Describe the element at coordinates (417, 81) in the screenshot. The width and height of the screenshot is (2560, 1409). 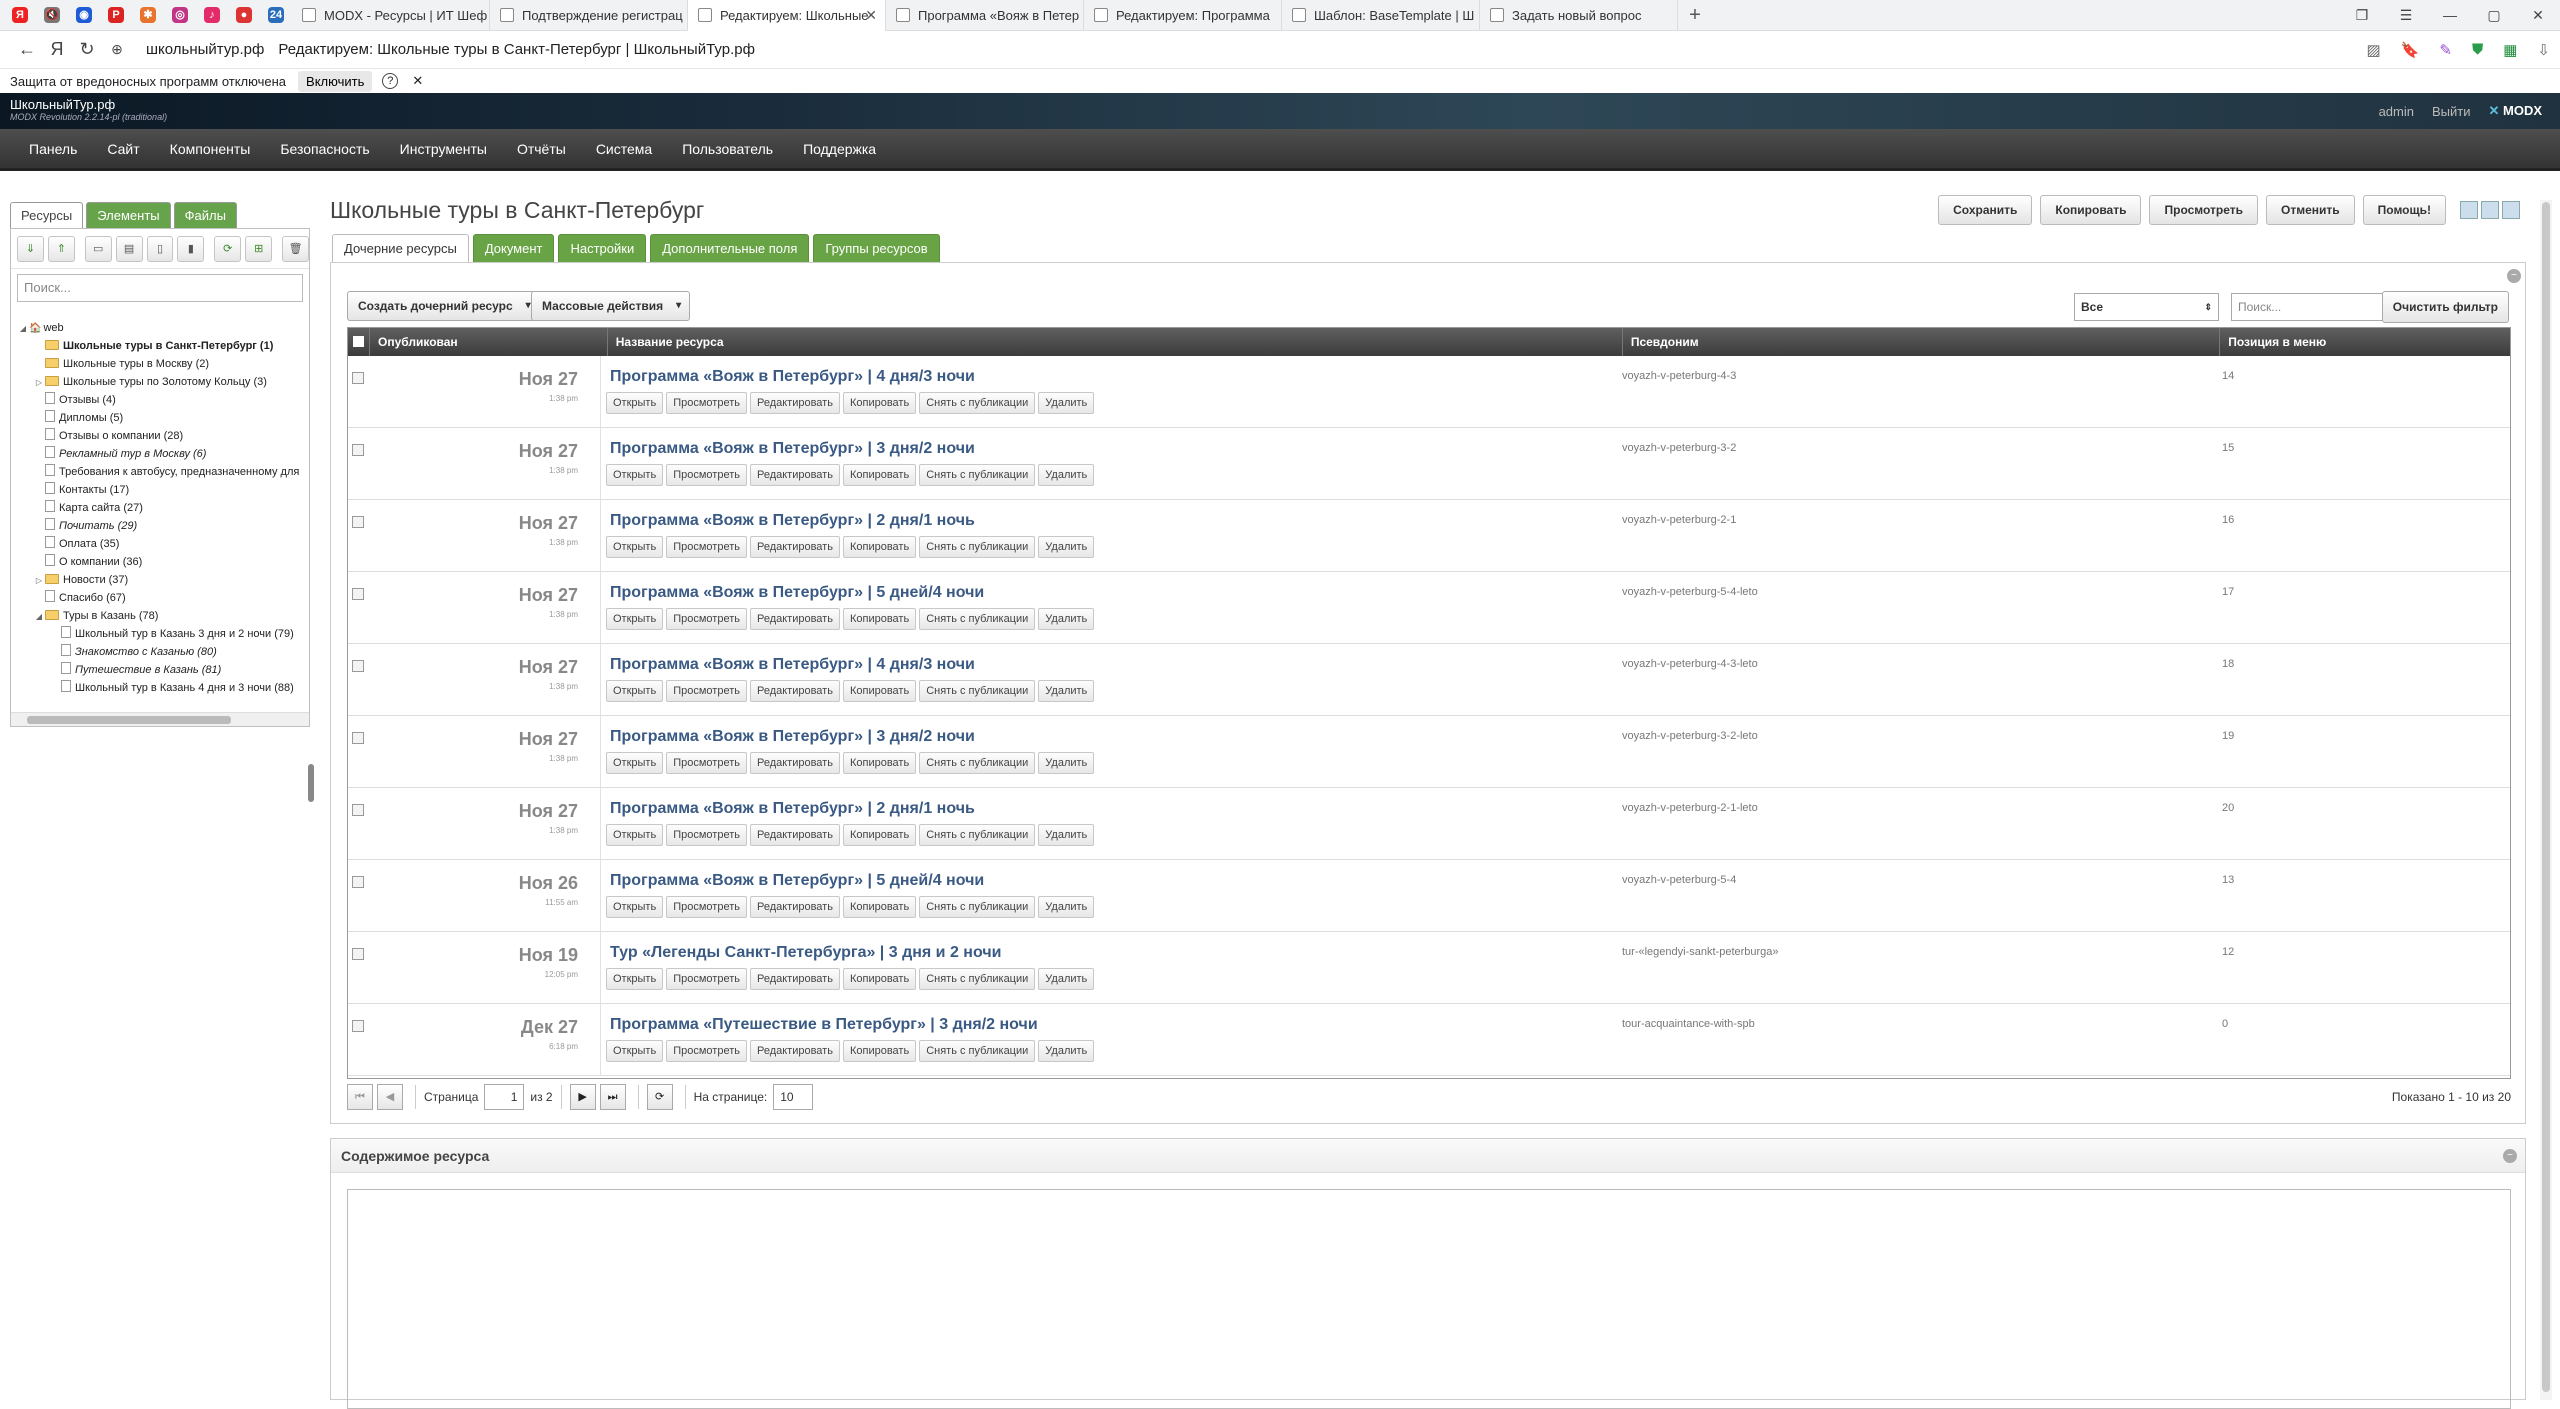
I see `close-icon: ✕` at that location.